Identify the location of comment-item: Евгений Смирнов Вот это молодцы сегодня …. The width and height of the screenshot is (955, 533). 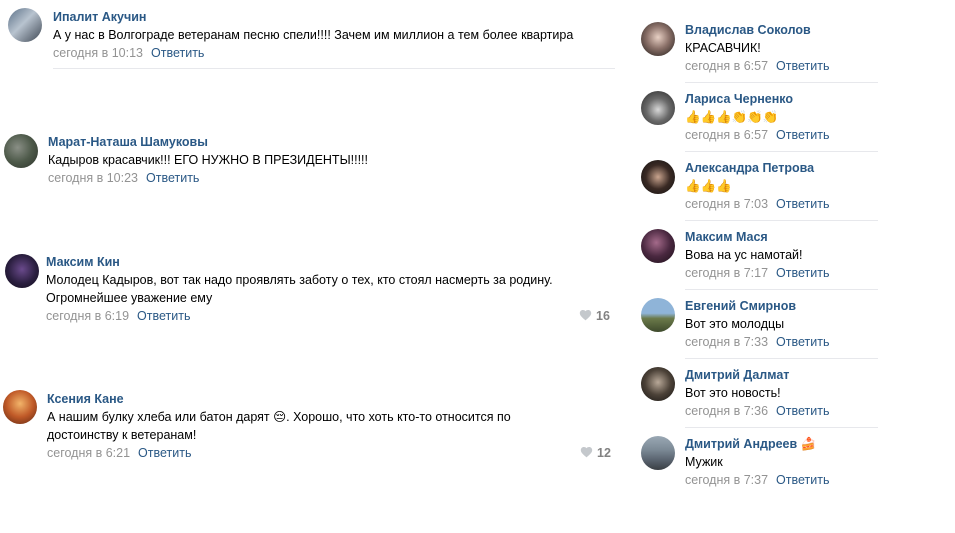
(758, 324).